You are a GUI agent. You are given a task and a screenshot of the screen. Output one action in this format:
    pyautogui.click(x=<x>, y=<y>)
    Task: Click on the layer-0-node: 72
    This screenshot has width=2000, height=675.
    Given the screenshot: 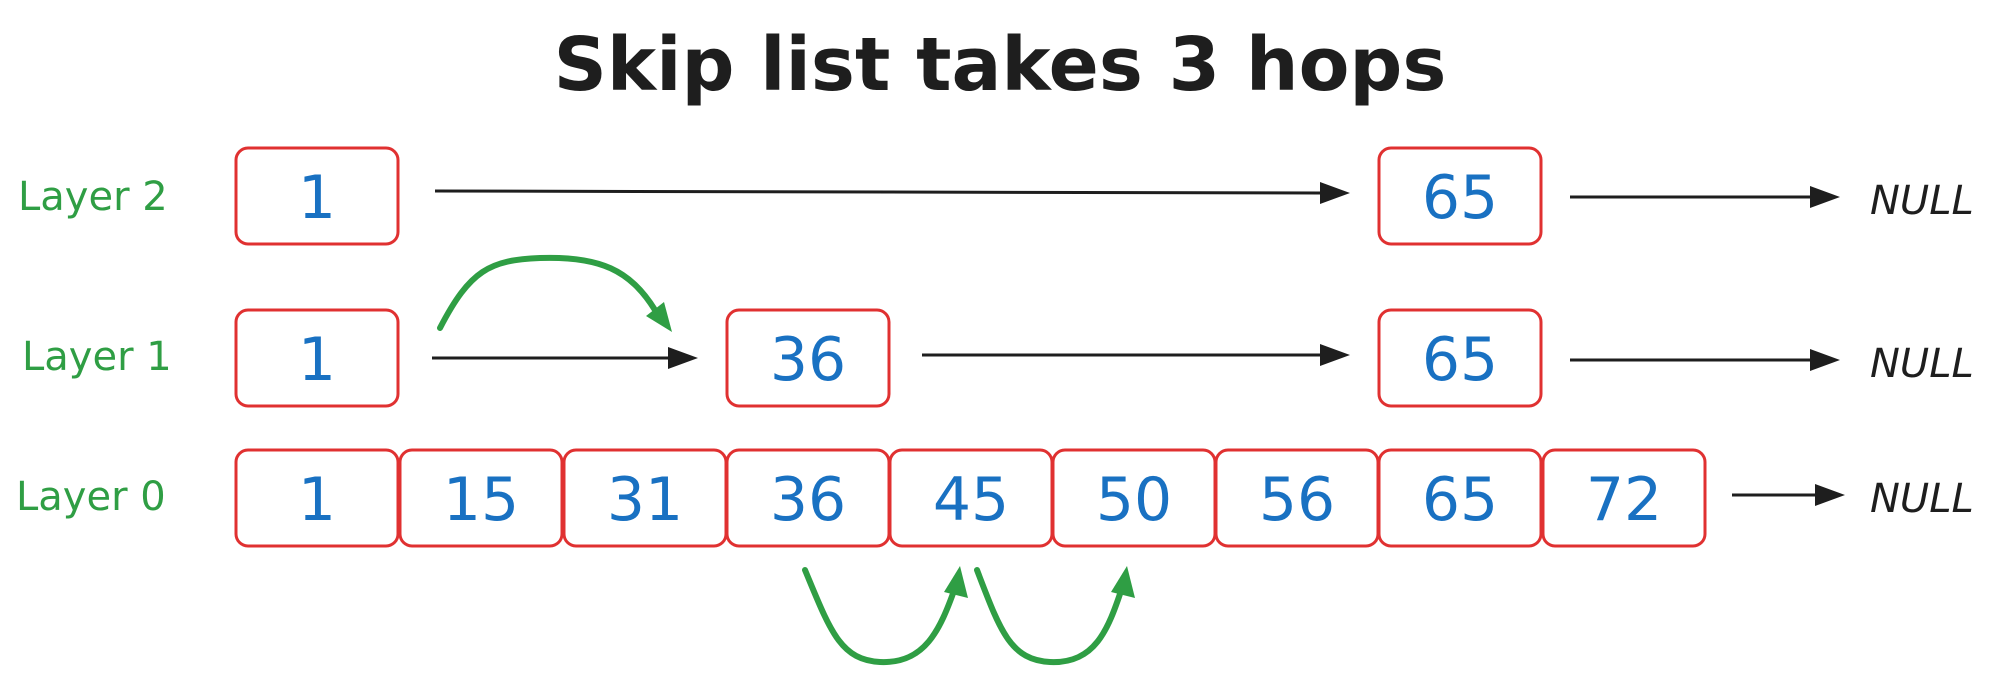 What is the action you would take?
    pyautogui.click(x=1624, y=498)
    